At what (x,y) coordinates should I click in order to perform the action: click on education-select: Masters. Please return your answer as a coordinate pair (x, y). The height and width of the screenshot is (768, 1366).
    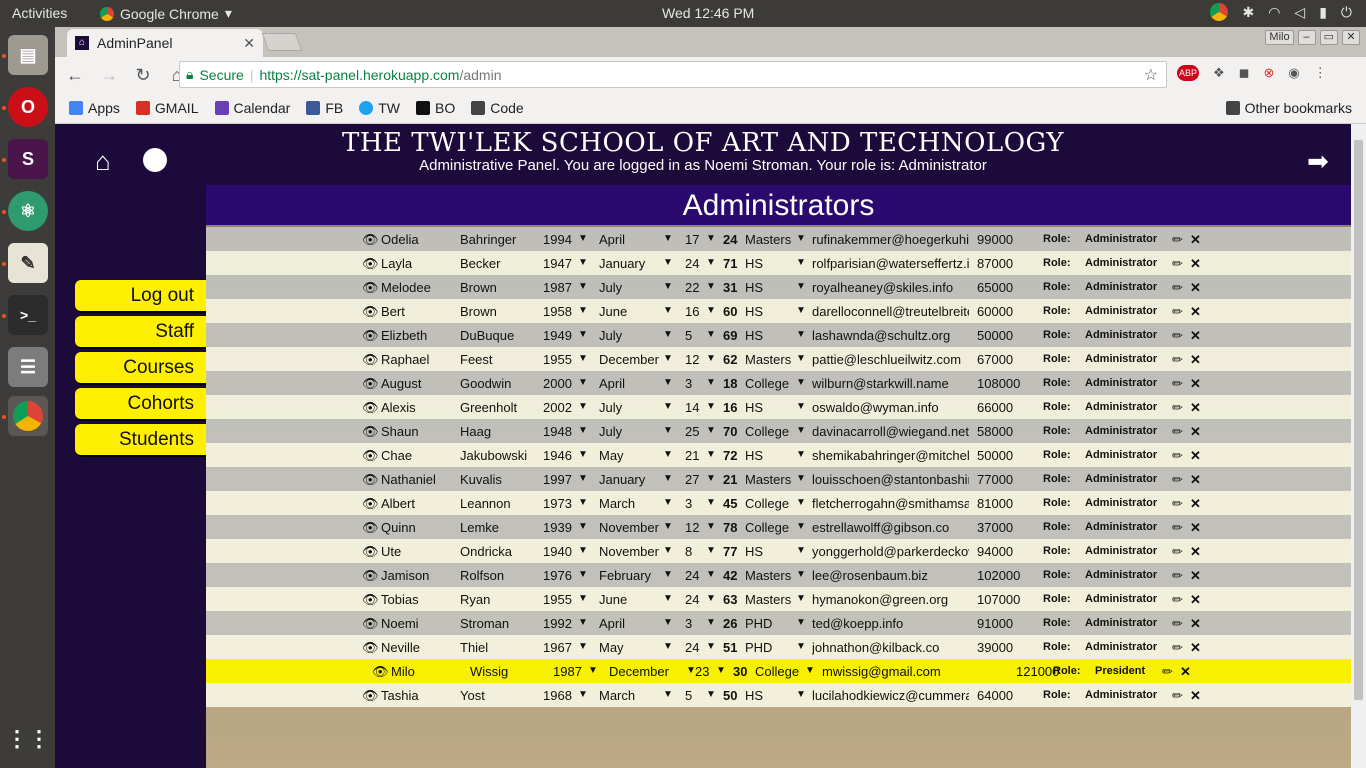
    Looking at the image, I should click on (770, 359).